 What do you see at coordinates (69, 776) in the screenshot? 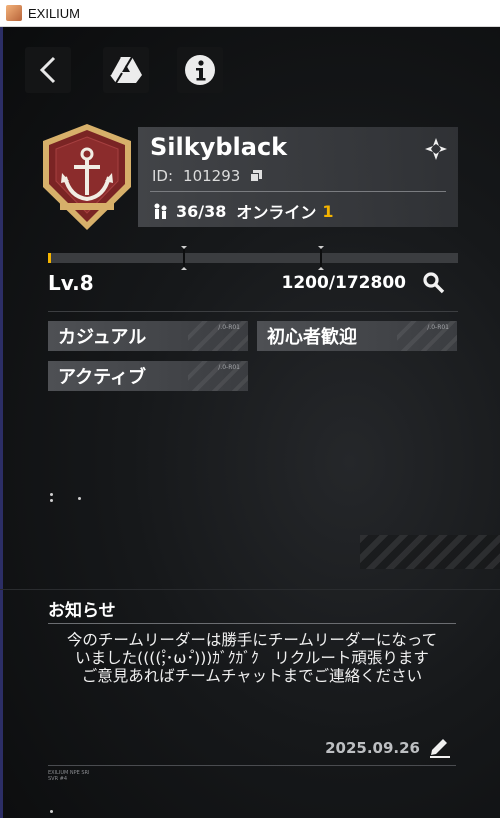
I see `footer-code: EXILIUM NPE SRI SVR #4` at bounding box center [69, 776].